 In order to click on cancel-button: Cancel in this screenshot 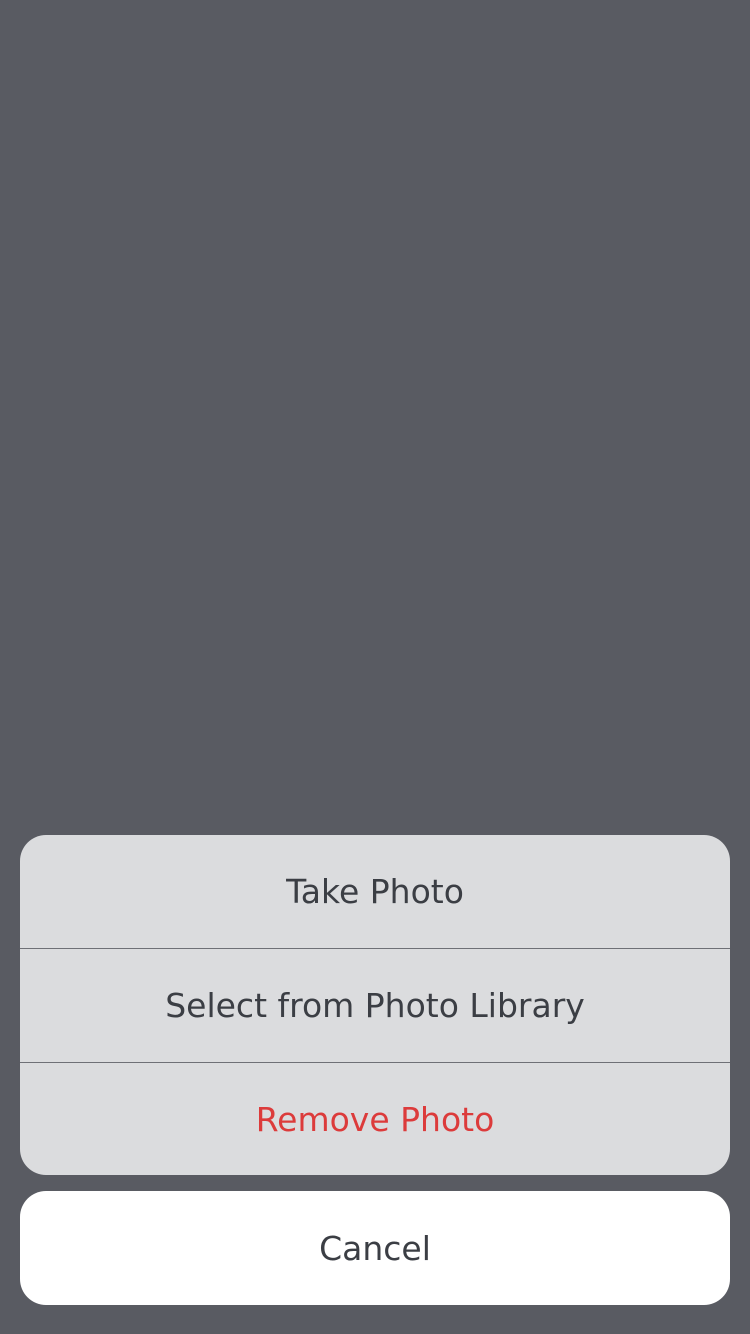, I will do `click(375, 1248)`.